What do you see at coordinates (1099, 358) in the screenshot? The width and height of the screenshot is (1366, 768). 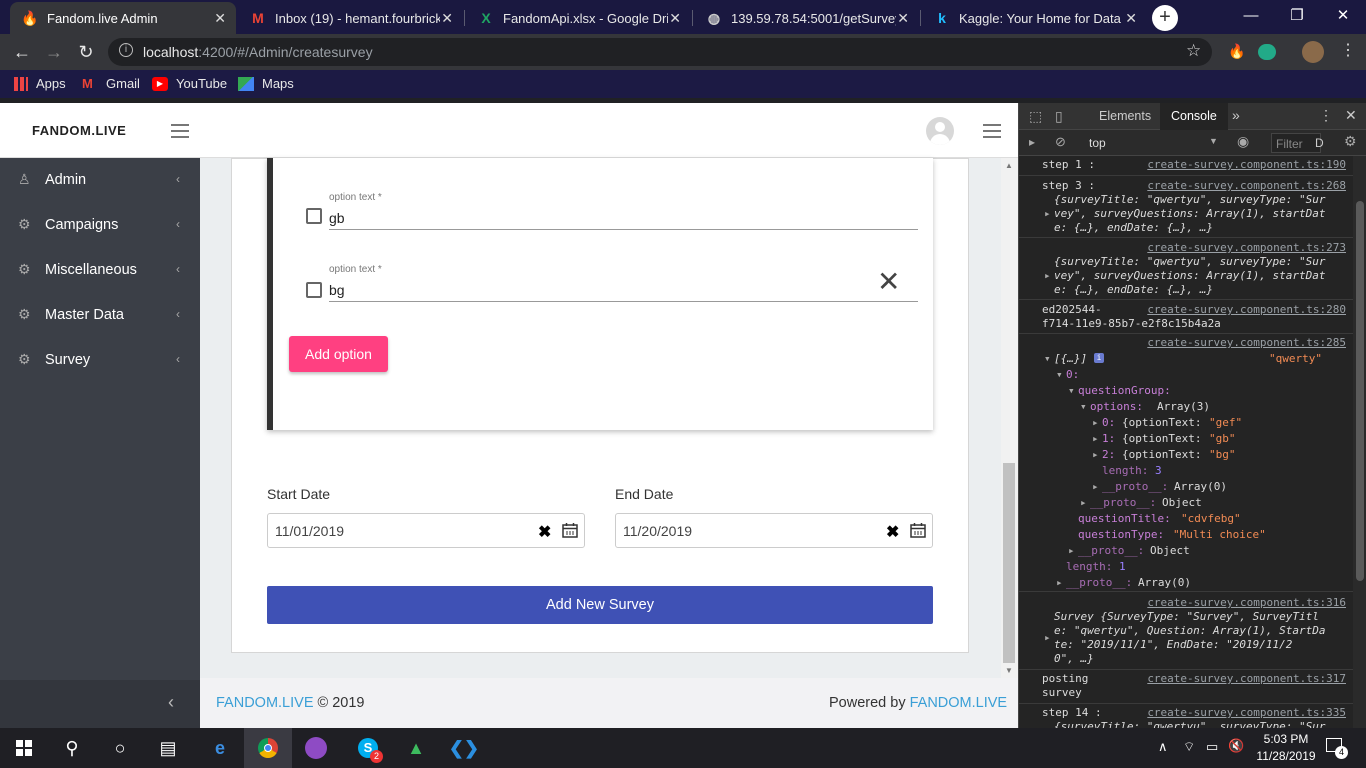 I see `info-badge-icon: i` at bounding box center [1099, 358].